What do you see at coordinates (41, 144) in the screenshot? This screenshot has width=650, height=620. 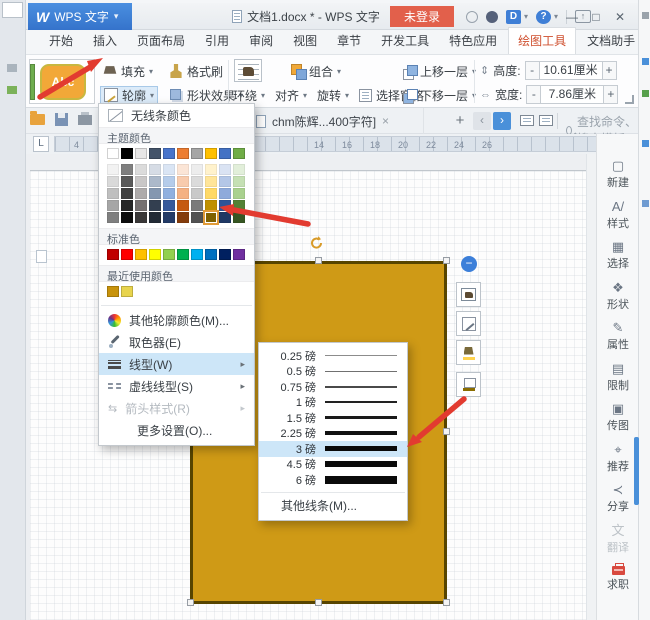 I see `tab-stop-selector: L` at bounding box center [41, 144].